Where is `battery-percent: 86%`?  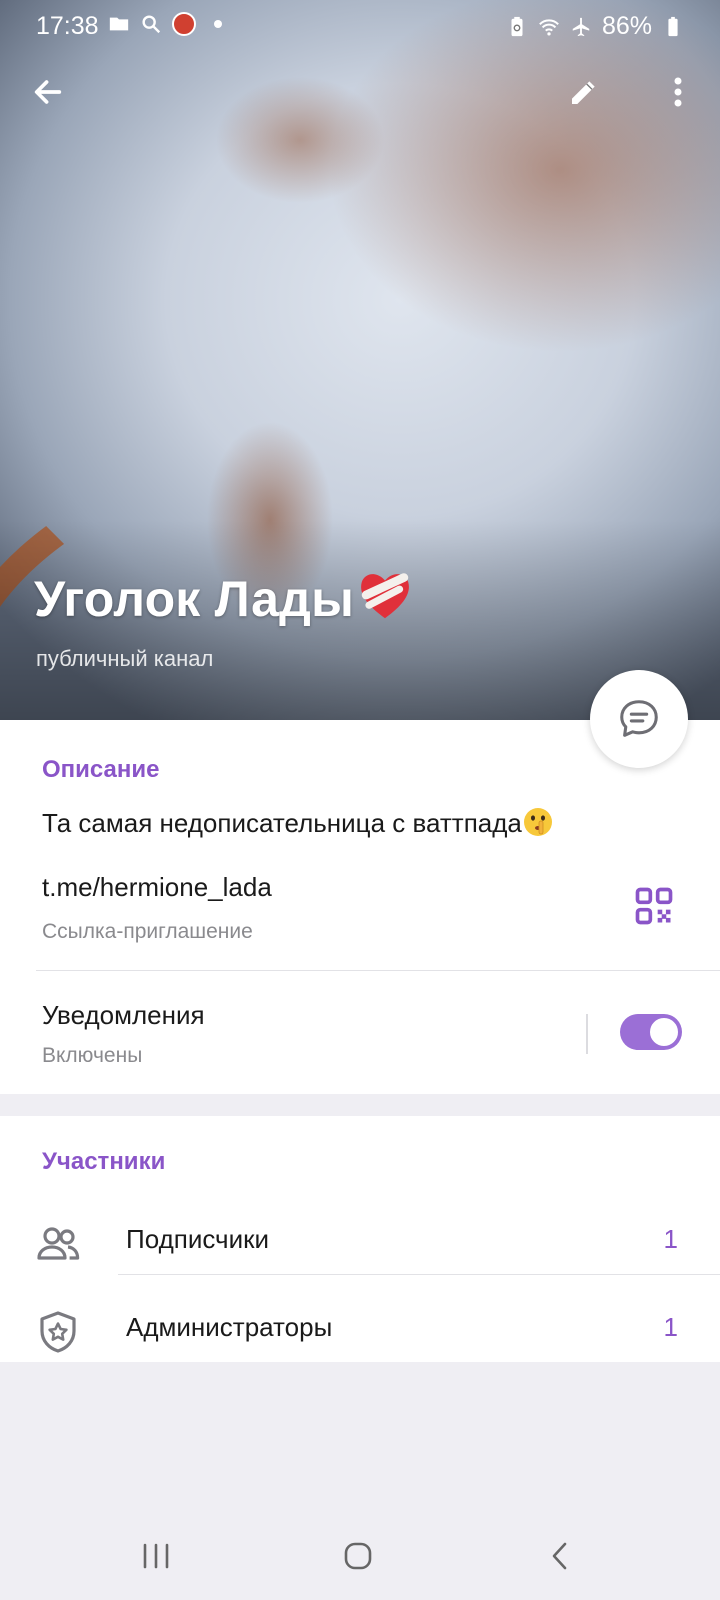 battery-percent: 86% is located at coordinates (626, 26).